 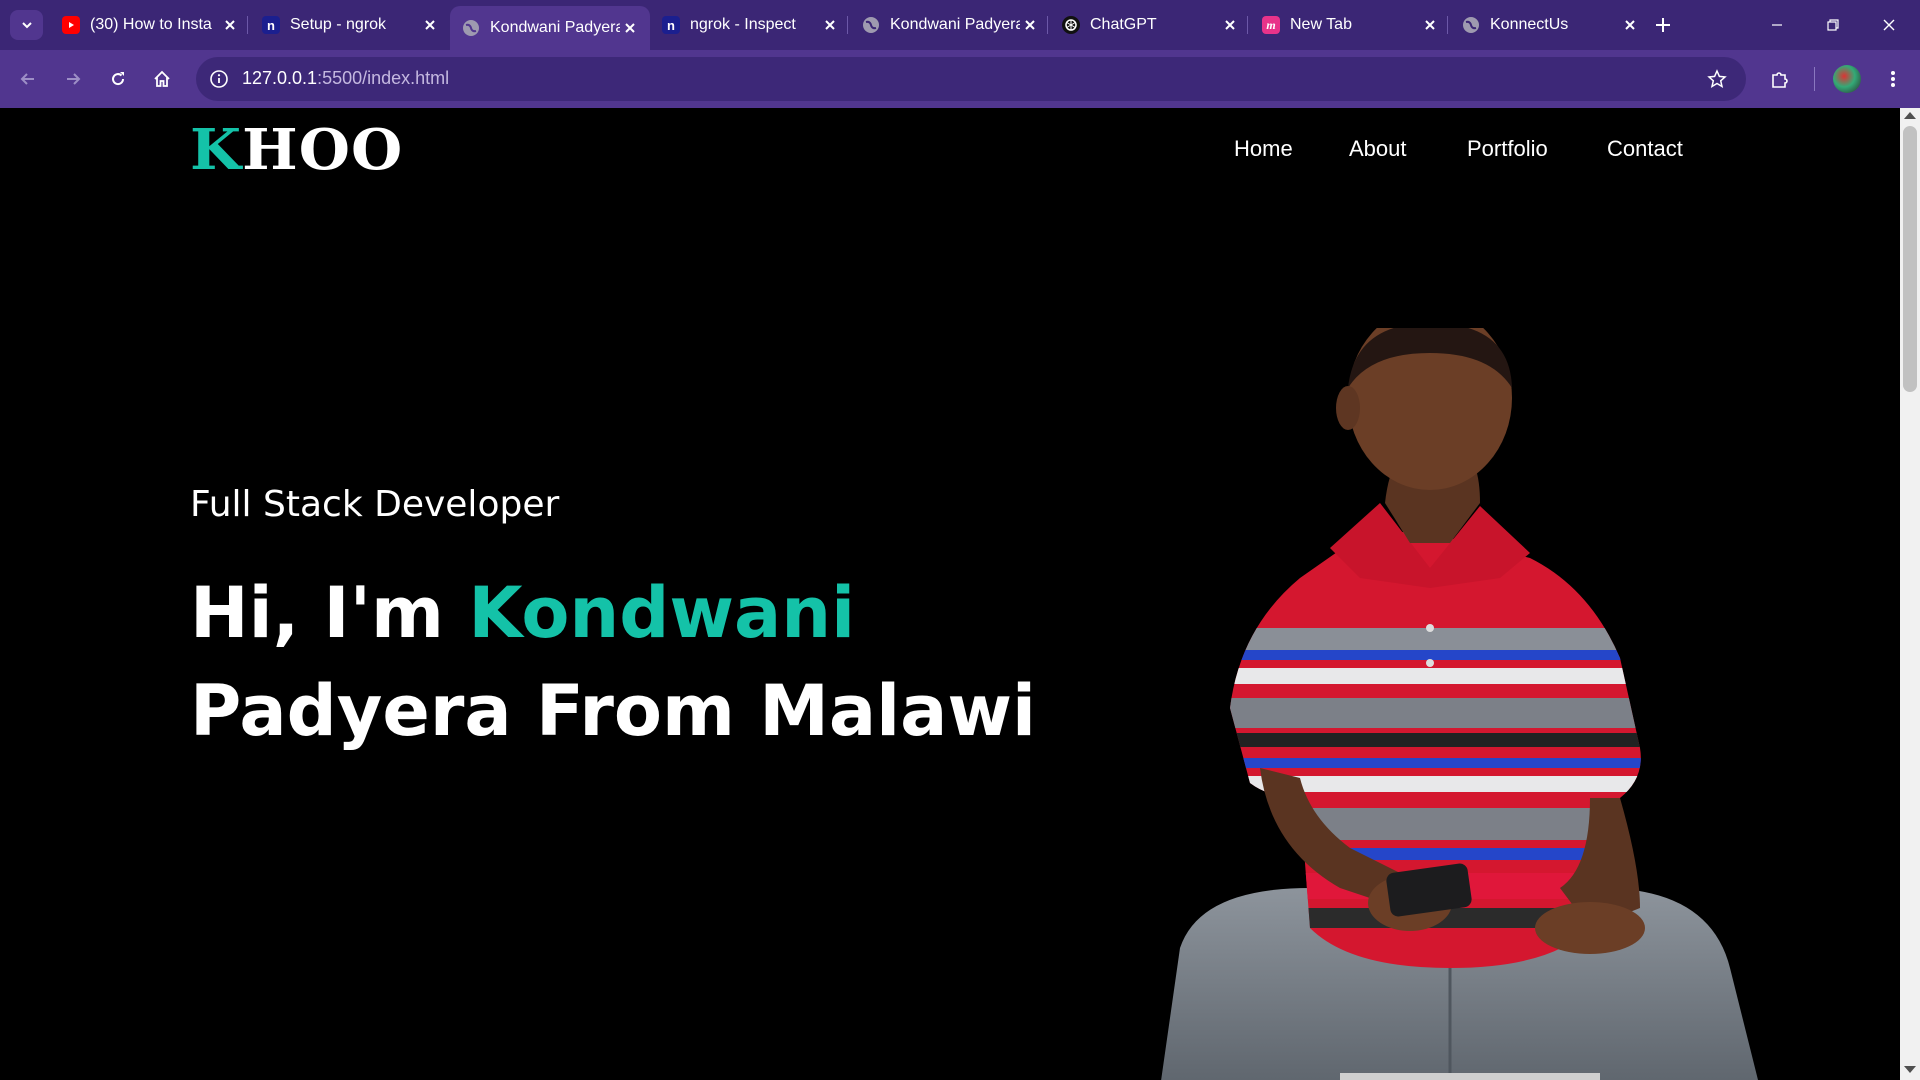 I want to click on tab-kondwani: Kondwani Padyera, so click(x=950, y=25).